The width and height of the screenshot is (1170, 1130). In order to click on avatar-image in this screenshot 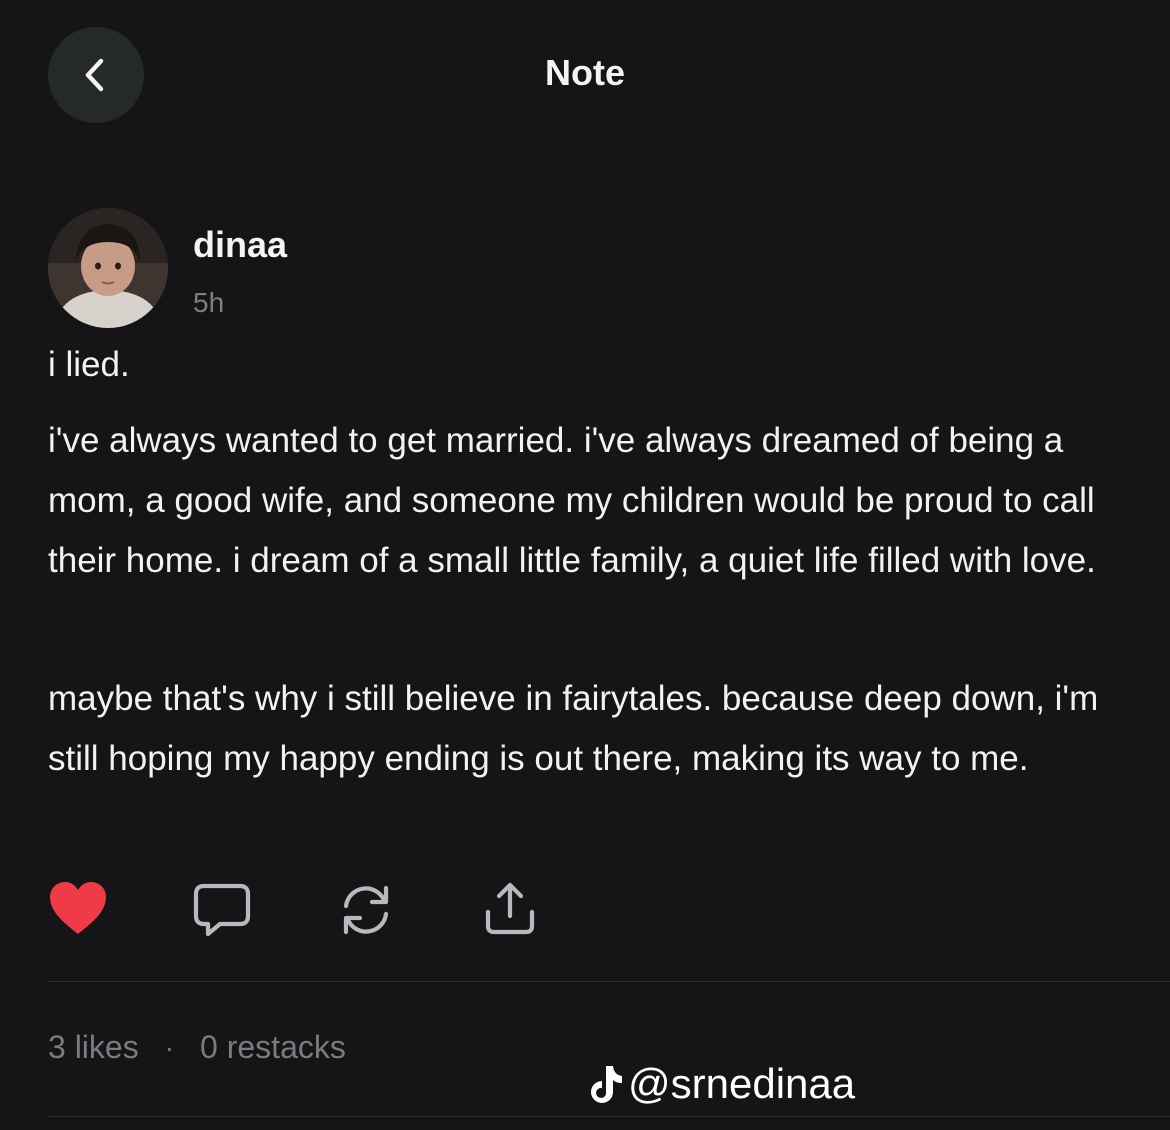, I will do `click(108, 268)`.